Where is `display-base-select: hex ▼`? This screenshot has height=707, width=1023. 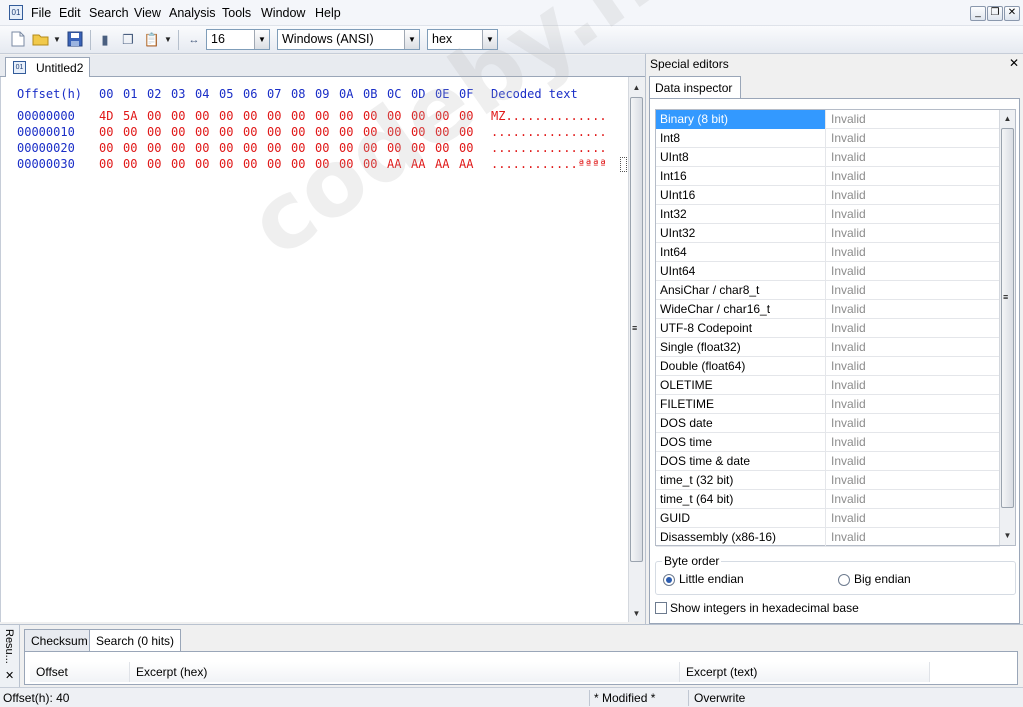
display-base-select: hex ▼ is located at coordinates (462, 39).